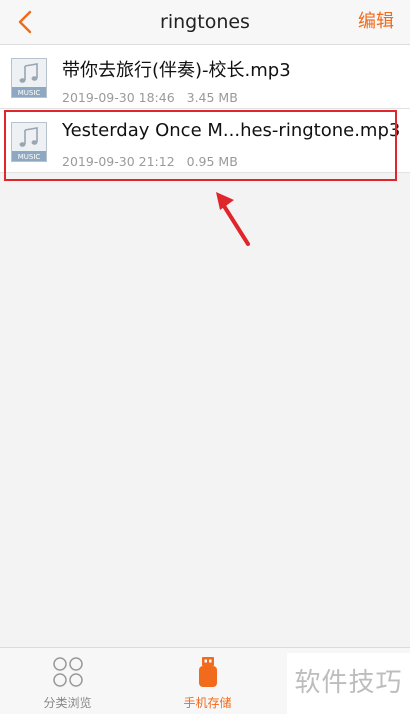 Image resolution: width=410 pixels, height=714 pixels. What do you see at coordinates (348, 683) in the screenshot?
I see `watermark-text: 软件技巧` at bounding box center [348, 683].